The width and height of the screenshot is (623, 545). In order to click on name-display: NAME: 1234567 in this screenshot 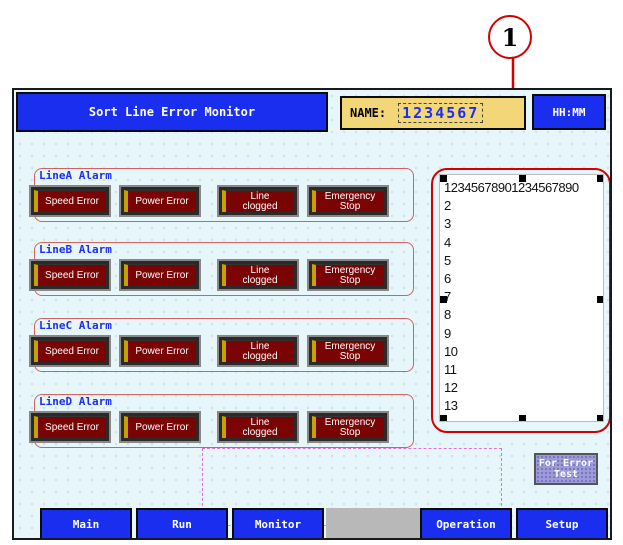, I will do `click(433, 113)`.